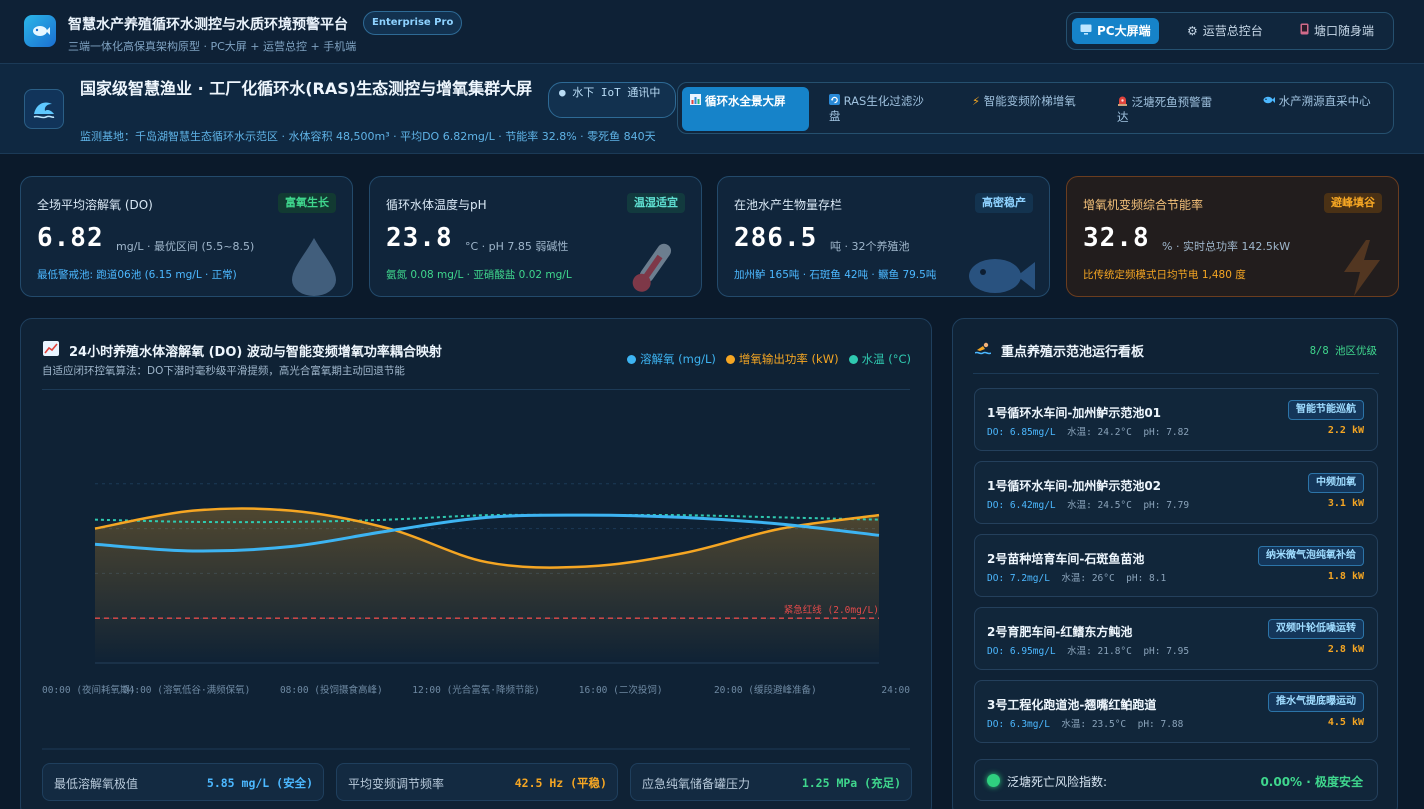 Image resolution: width=1424 pixels, height=809 pixels. What do you see at coordinates (835, 275) in the screenshot?
I see `kpi-foot: 加州鲈 165吨 · 石斑鱼 42吨 · 鳜鱼 79.5吨` at bounding box center [835, 275].